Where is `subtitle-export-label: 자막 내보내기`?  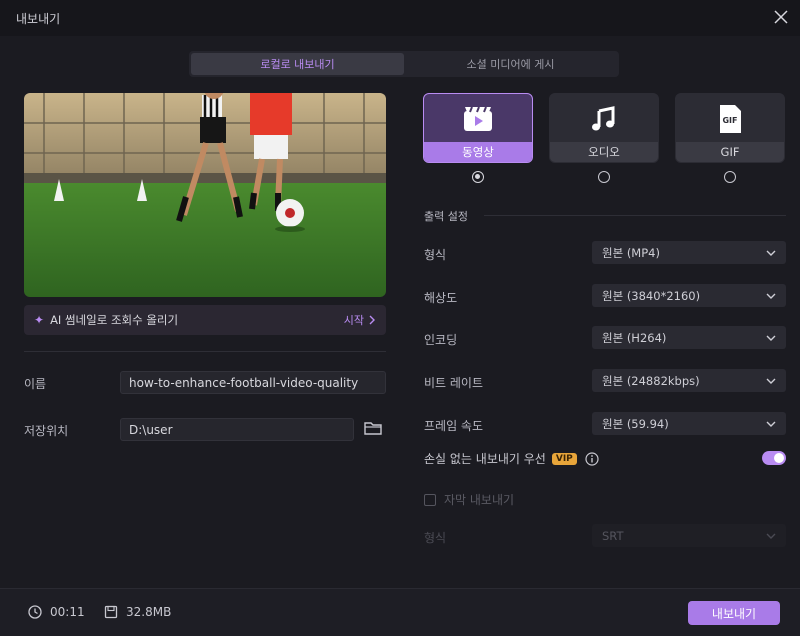
subtitle-export-label: 자막 내보내기 is located at coordinates (479, 500).